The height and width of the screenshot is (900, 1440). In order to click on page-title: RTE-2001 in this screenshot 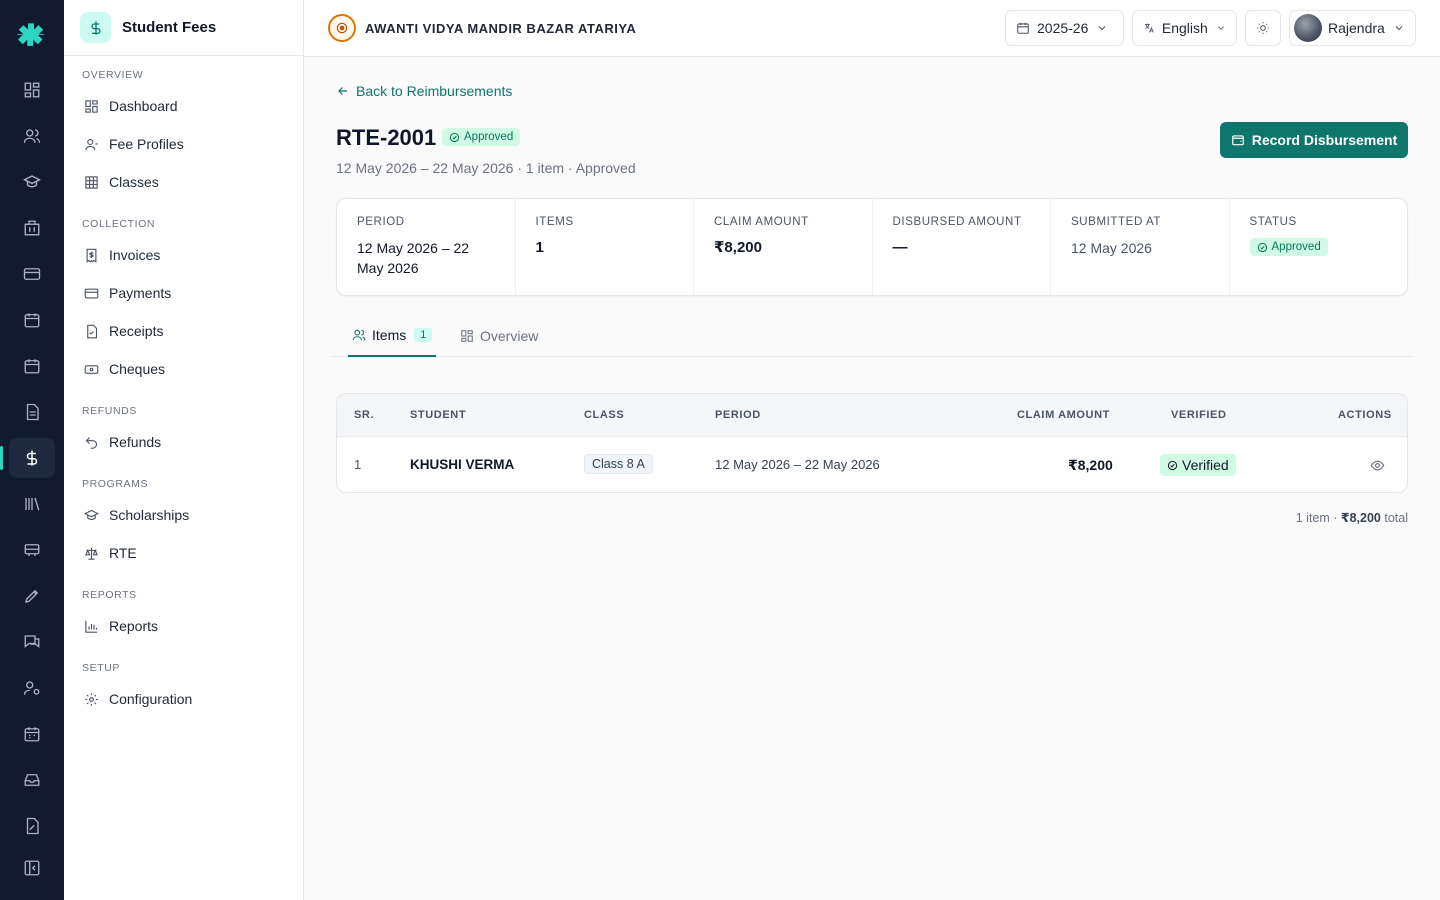, I will do `click(386, 137)`.